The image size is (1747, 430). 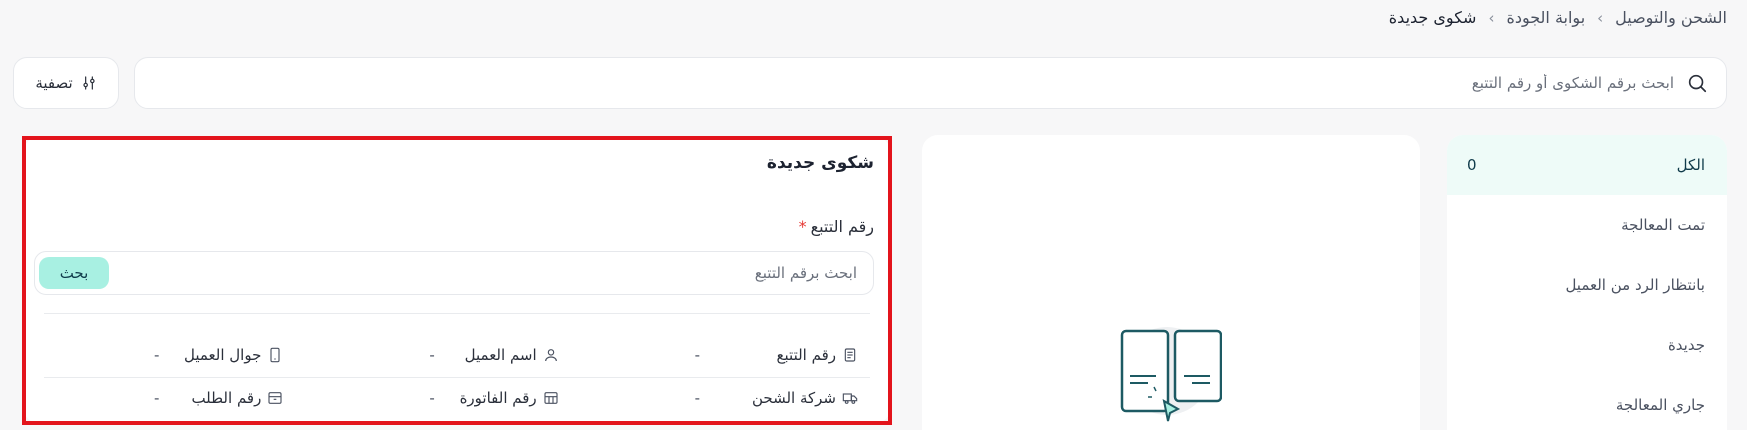 What do you see at coordinates (551, 355) in the screenshot?
I see `user-icon` at bounding box center [551, 355].